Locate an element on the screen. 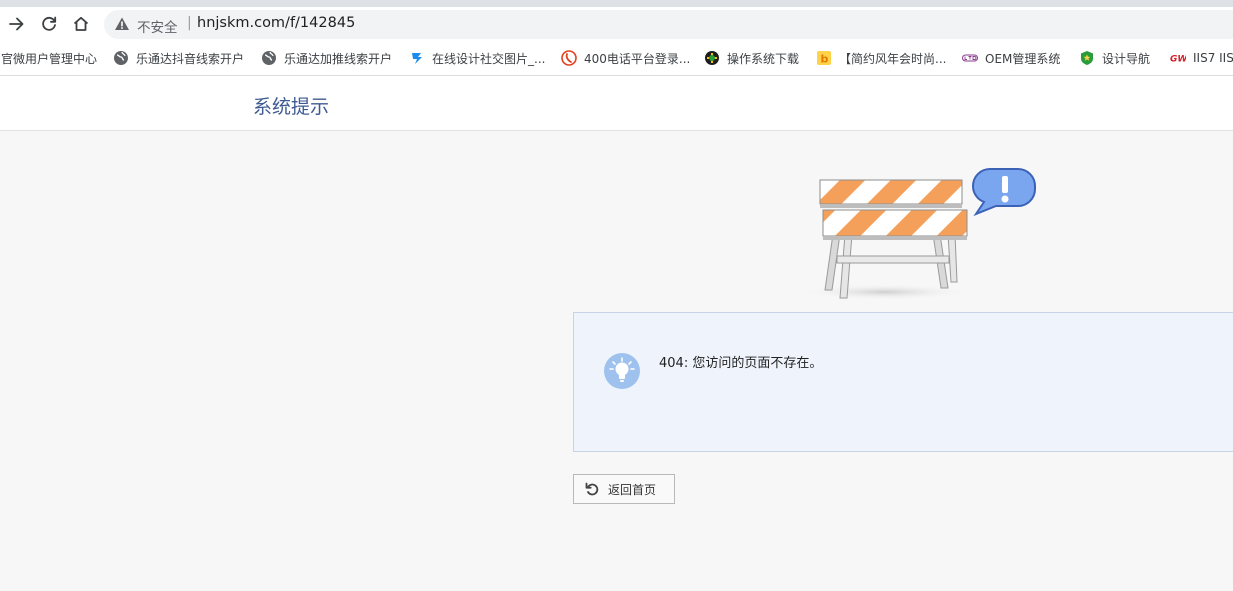 Image resolution: width=1233 pixels, height=591 pixels. address-bar: 不安全 | hnjskm.com/f/142845 is located at coordinates (668, 24).